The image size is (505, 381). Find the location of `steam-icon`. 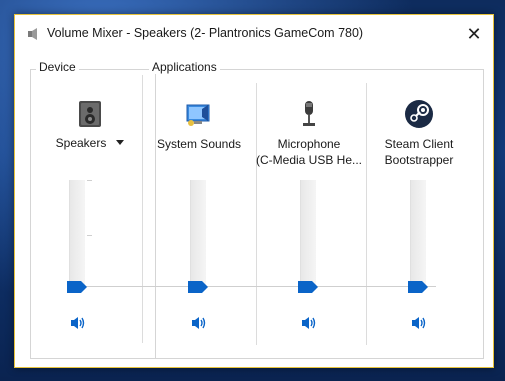

steam-icon is located at coordinates (419, 114).